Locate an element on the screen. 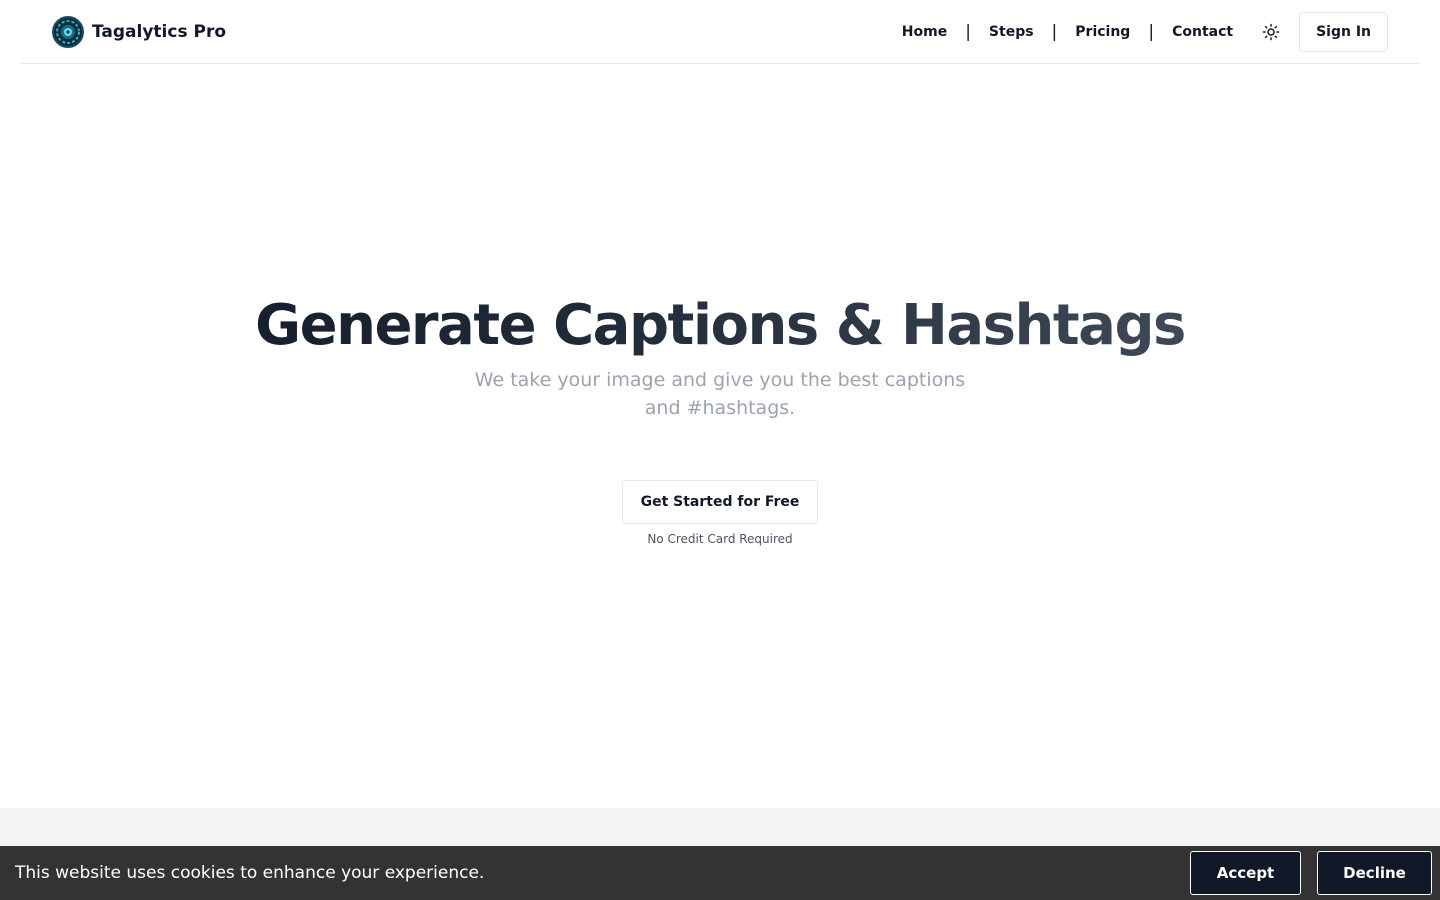  sun-icon is located at coordinates (1271, 32).